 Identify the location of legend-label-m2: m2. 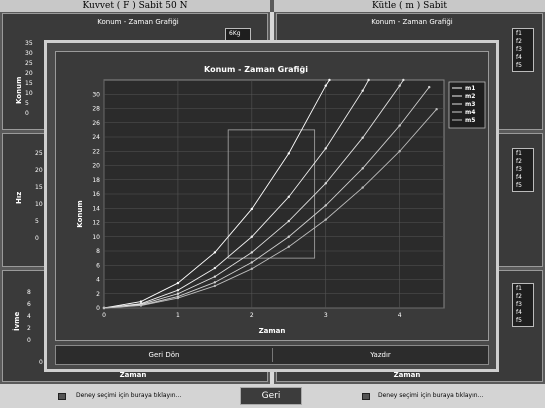
(470, 96).